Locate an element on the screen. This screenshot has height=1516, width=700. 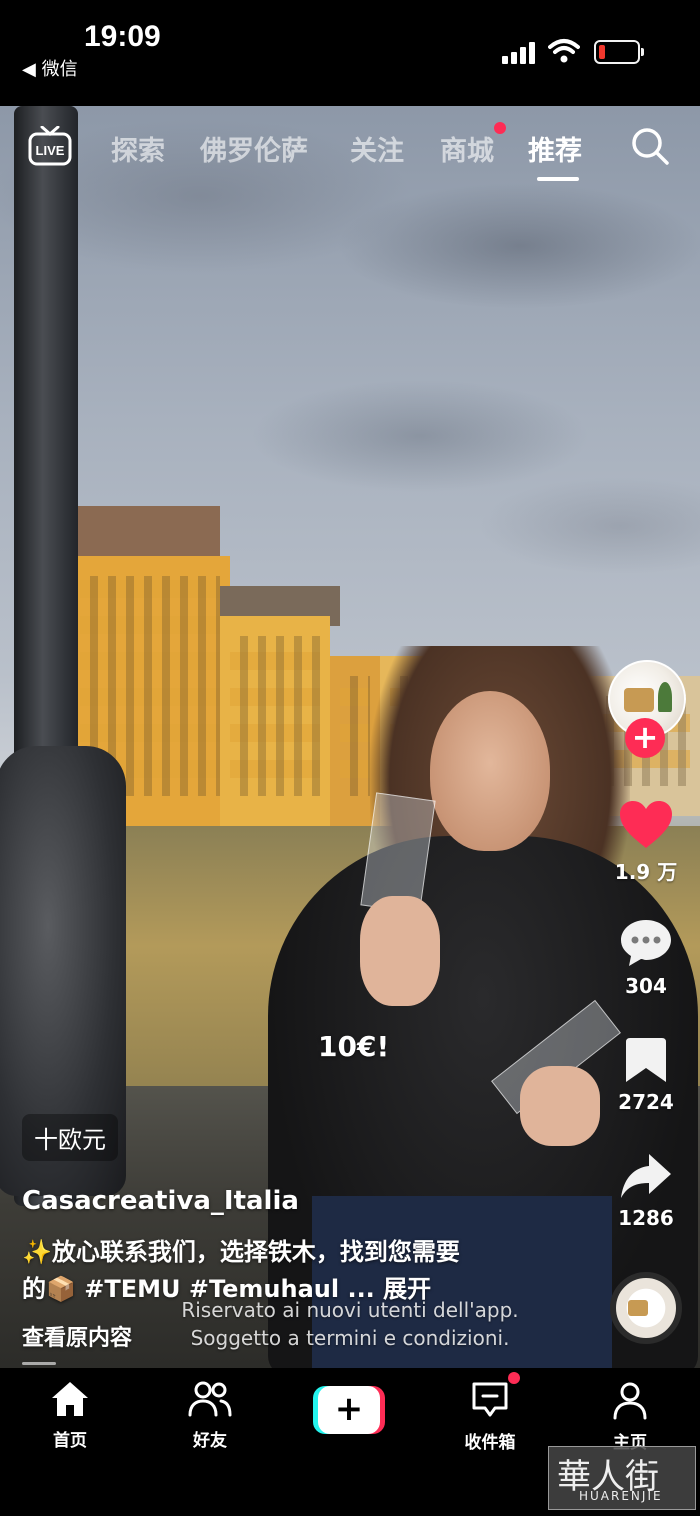
heart-icon is located at coordinates (646, 824).